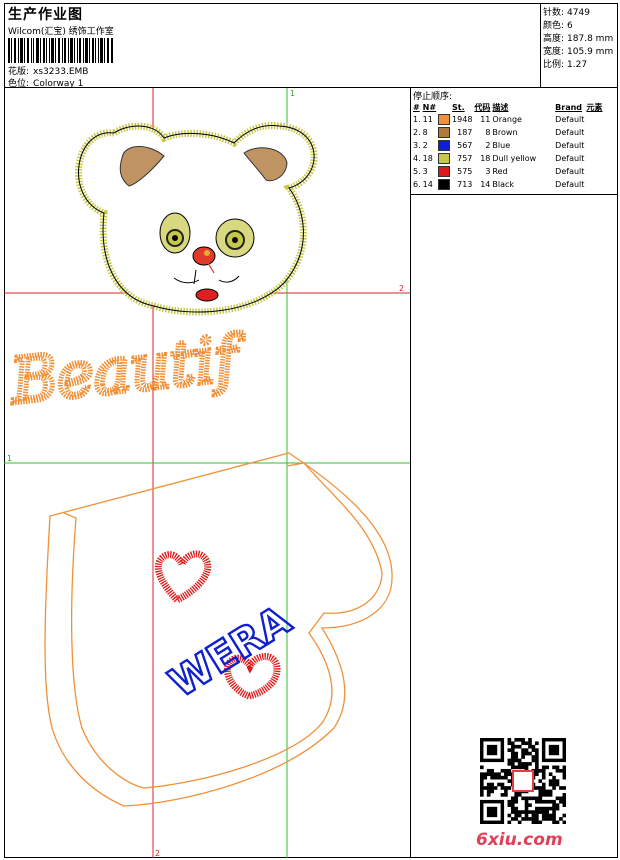  I want to click on qr-finder, so click(492, 812).